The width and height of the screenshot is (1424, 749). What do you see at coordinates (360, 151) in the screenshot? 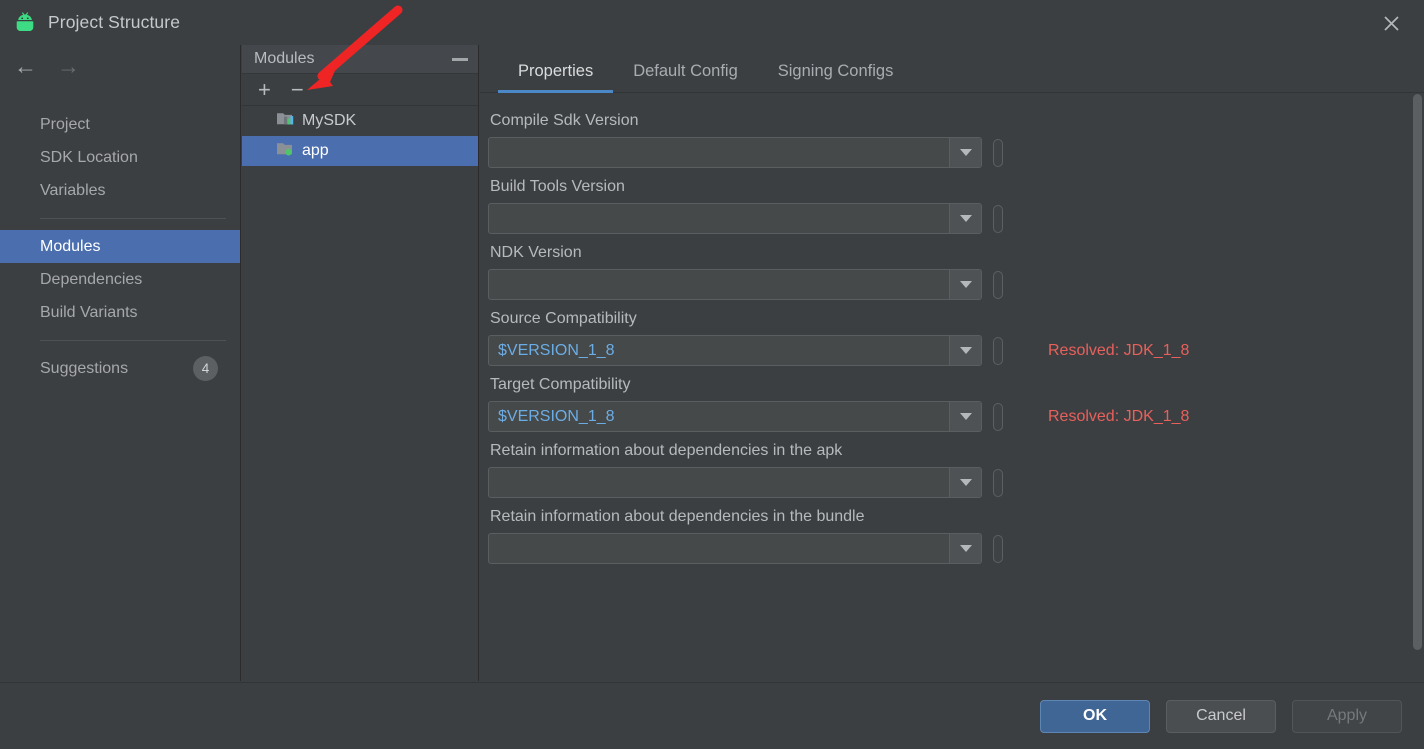
I see `list-item: app` at bounding box center [360, 151].